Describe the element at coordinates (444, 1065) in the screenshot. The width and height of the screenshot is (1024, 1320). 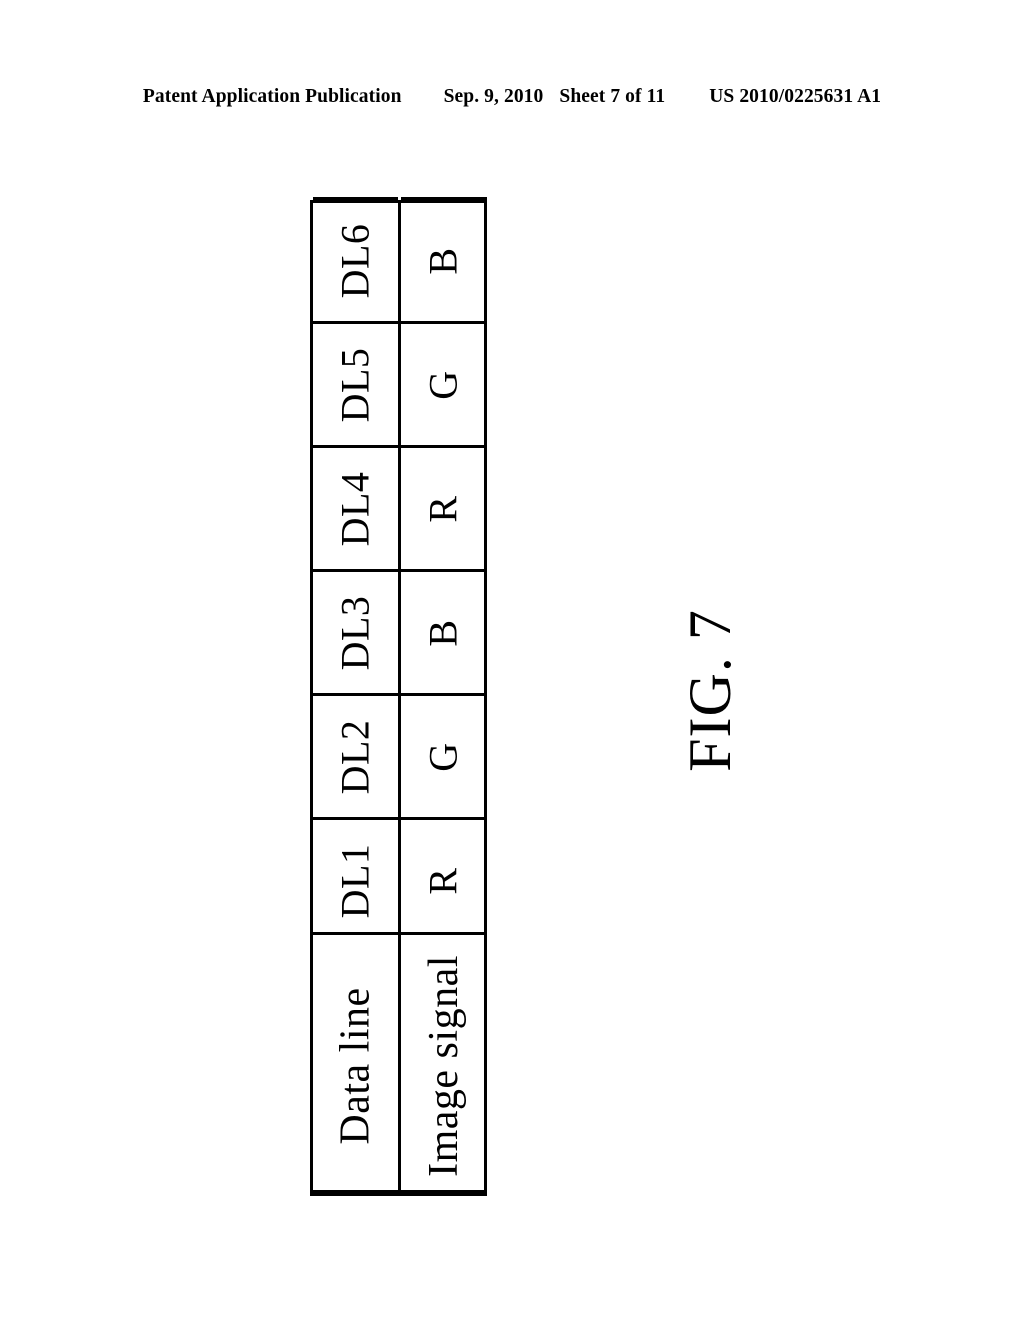
I see `row-header-label: Image signal` at that location.